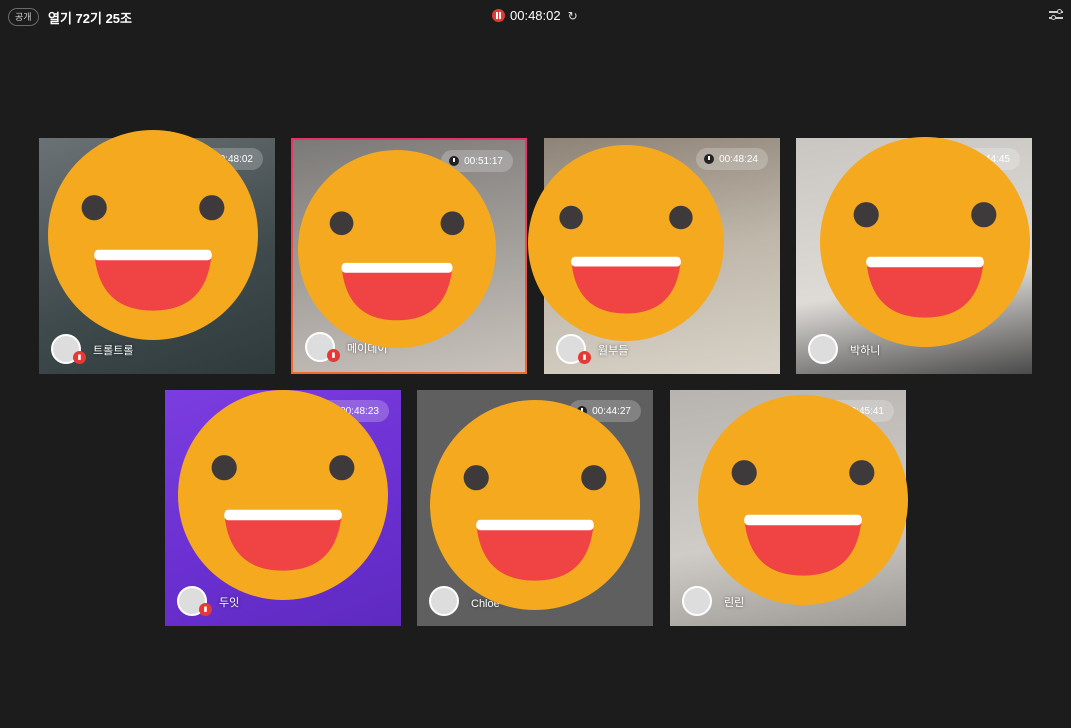 This screenshot has width=1071, height=728. I want to click on settings-sliders-icon, so click(1056, 15).